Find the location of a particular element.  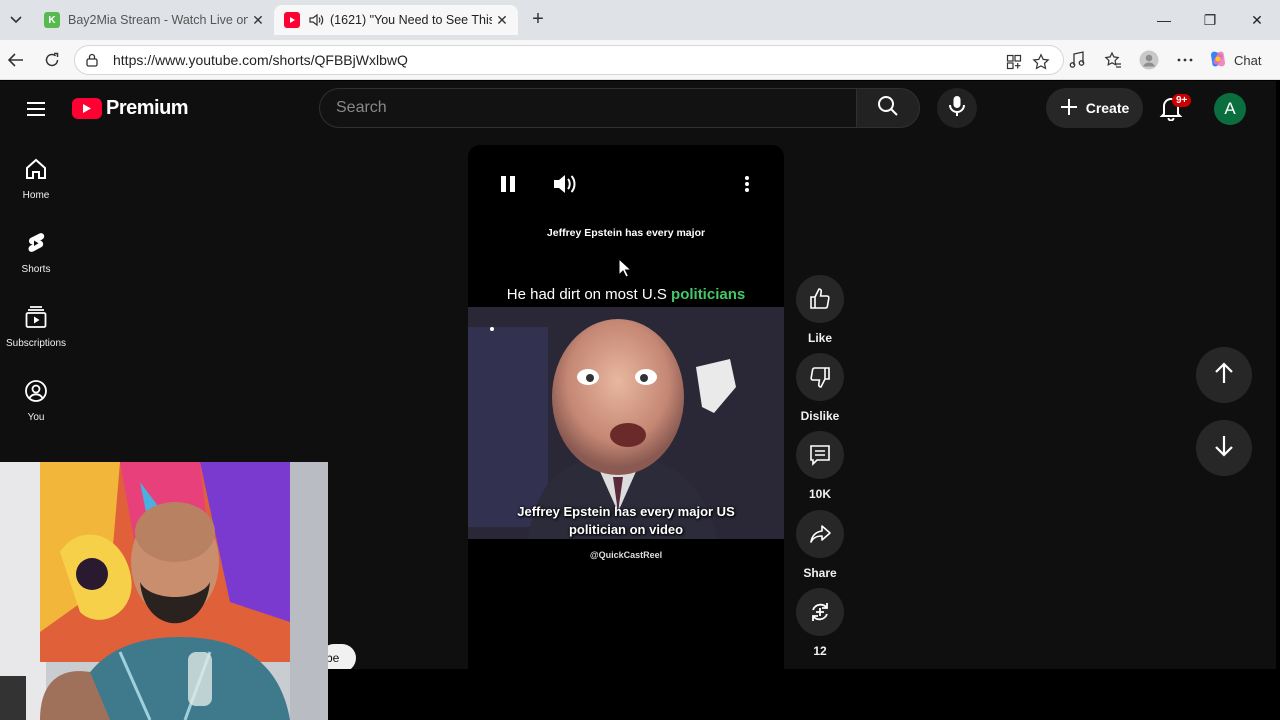

volume-icon is located at coordinates (565, 186).